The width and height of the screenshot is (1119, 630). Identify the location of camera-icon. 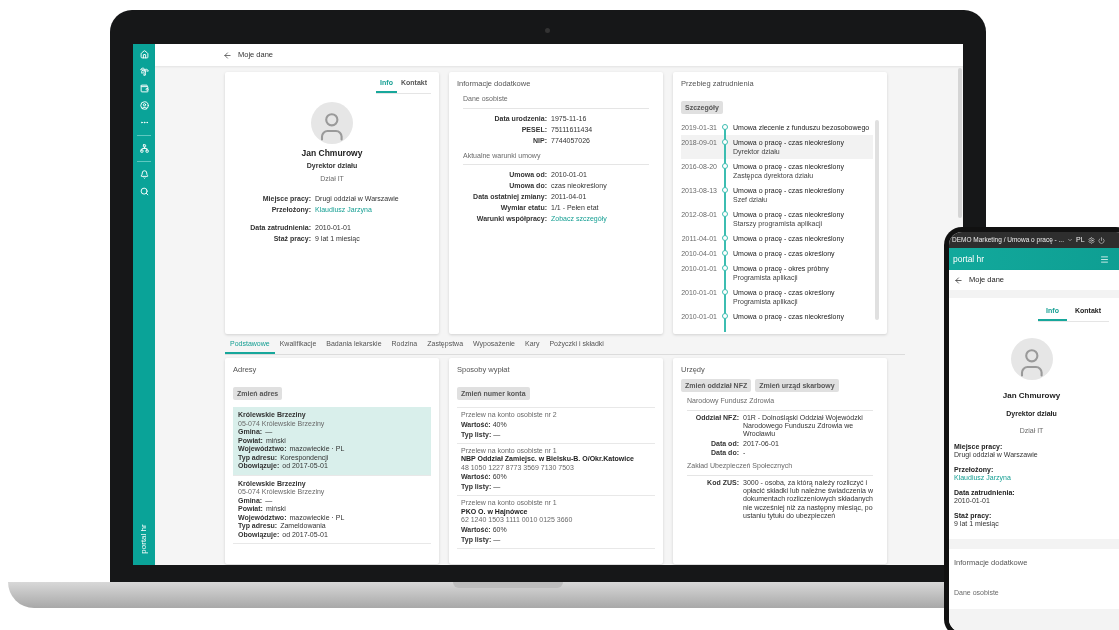
(547, 30).